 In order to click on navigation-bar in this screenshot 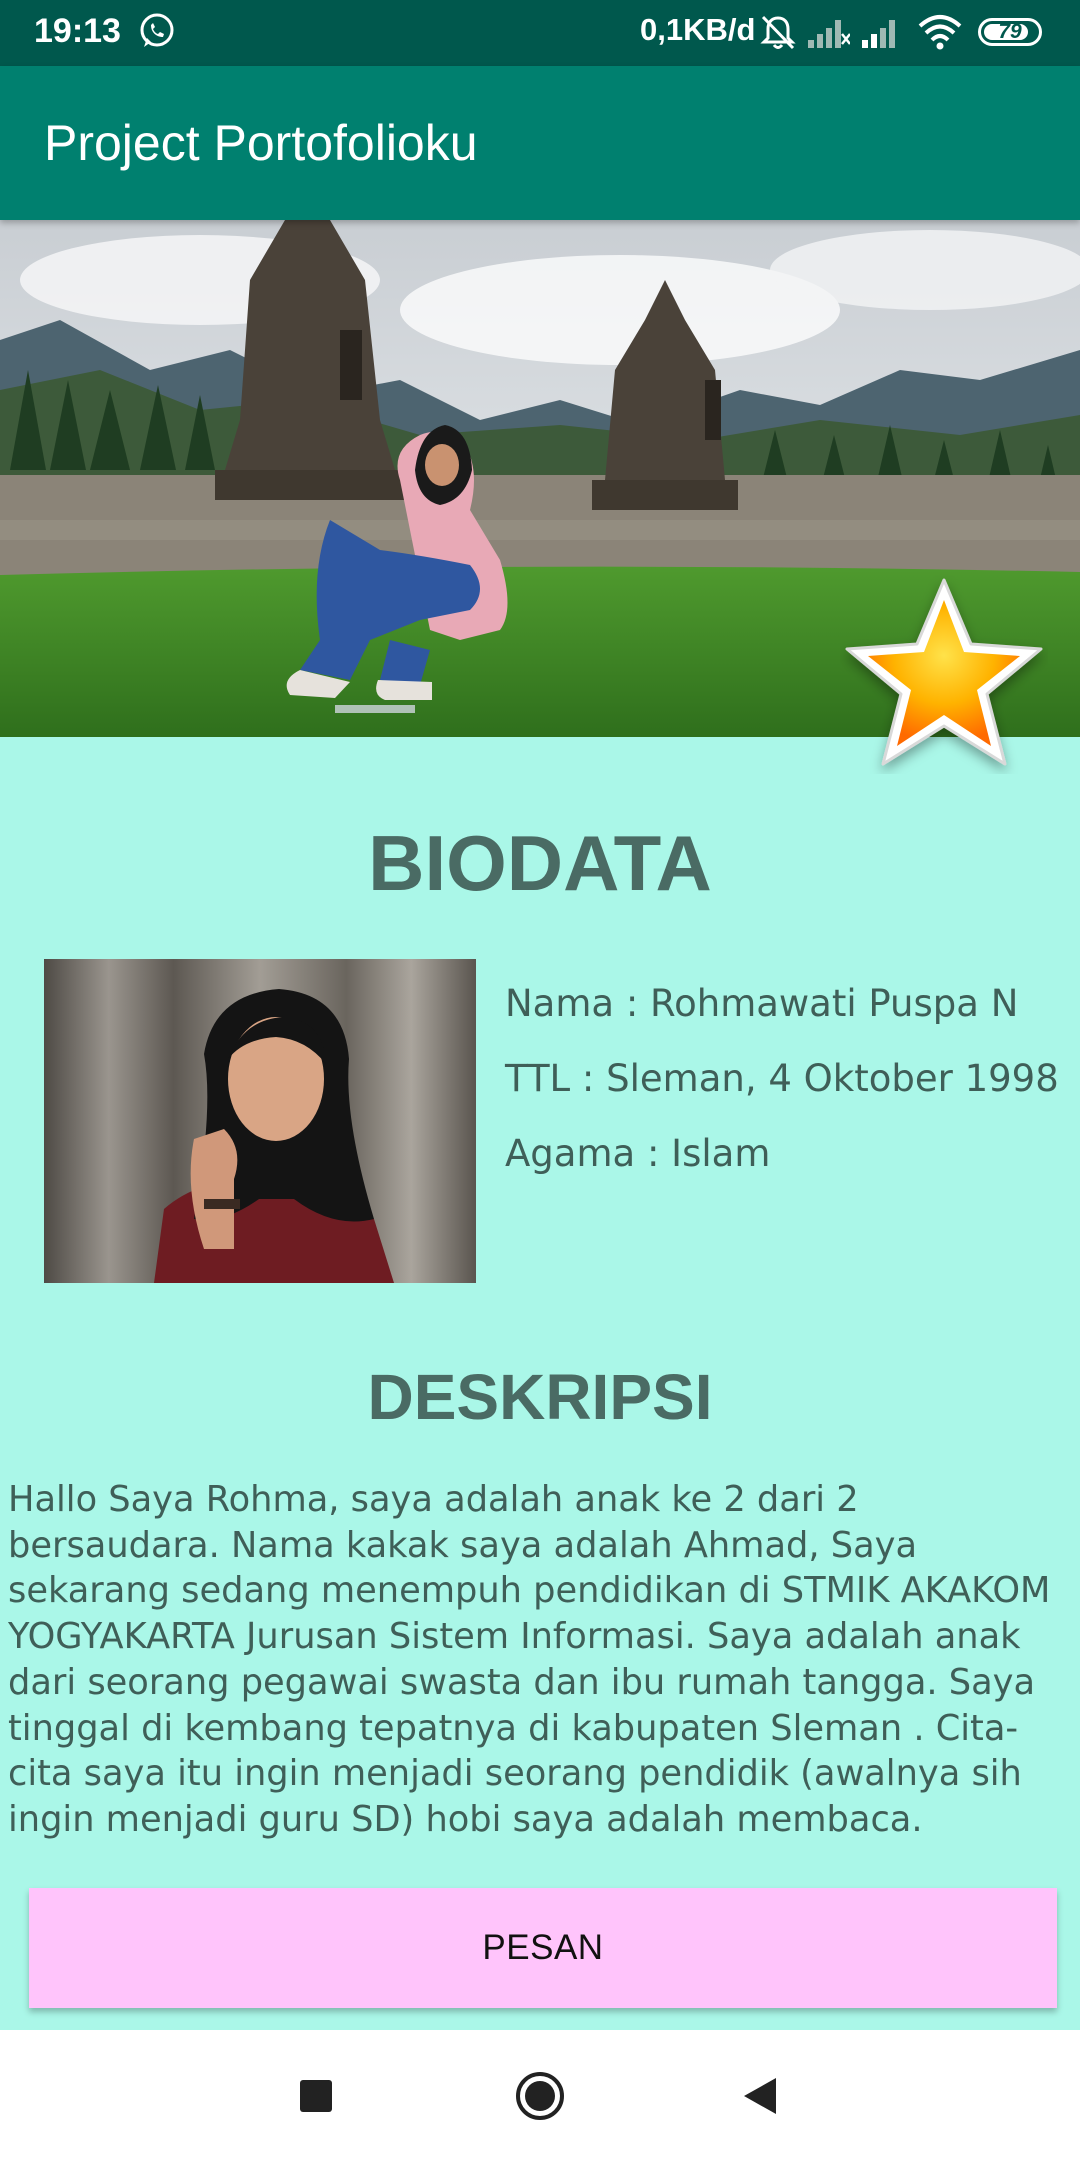, I will do `click(540, 2095)`.